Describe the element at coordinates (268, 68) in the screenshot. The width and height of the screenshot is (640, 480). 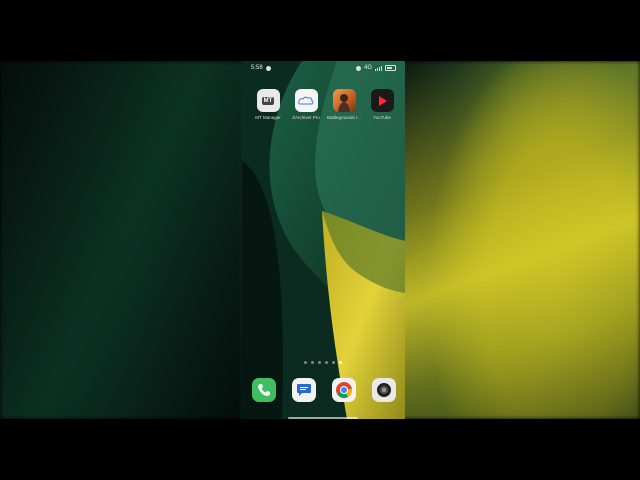
I see `notification-icon` at that location.